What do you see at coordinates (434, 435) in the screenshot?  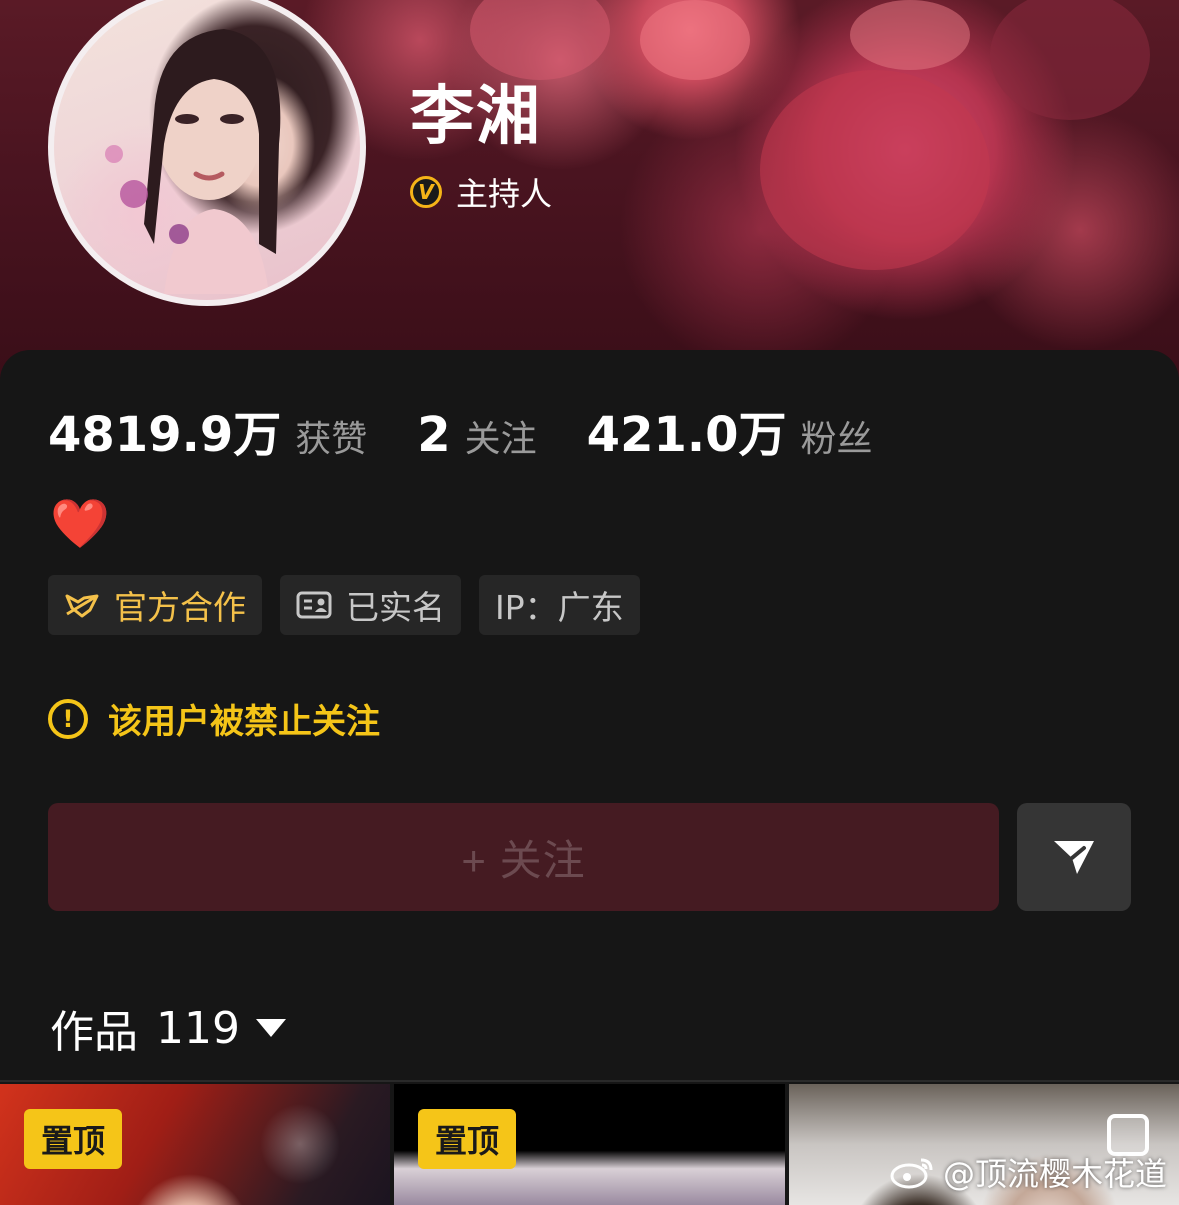 I see `stat-following-value: 2` at bounding box center [434, 435].